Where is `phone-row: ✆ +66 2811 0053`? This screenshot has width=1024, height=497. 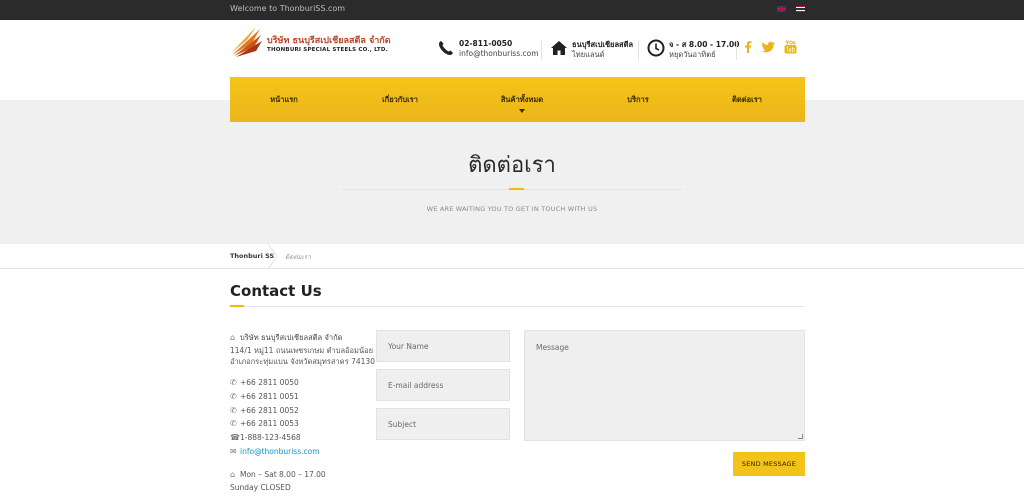 phone-row: ✆ +66 2811 0053 is located at coordinates (264, 423).